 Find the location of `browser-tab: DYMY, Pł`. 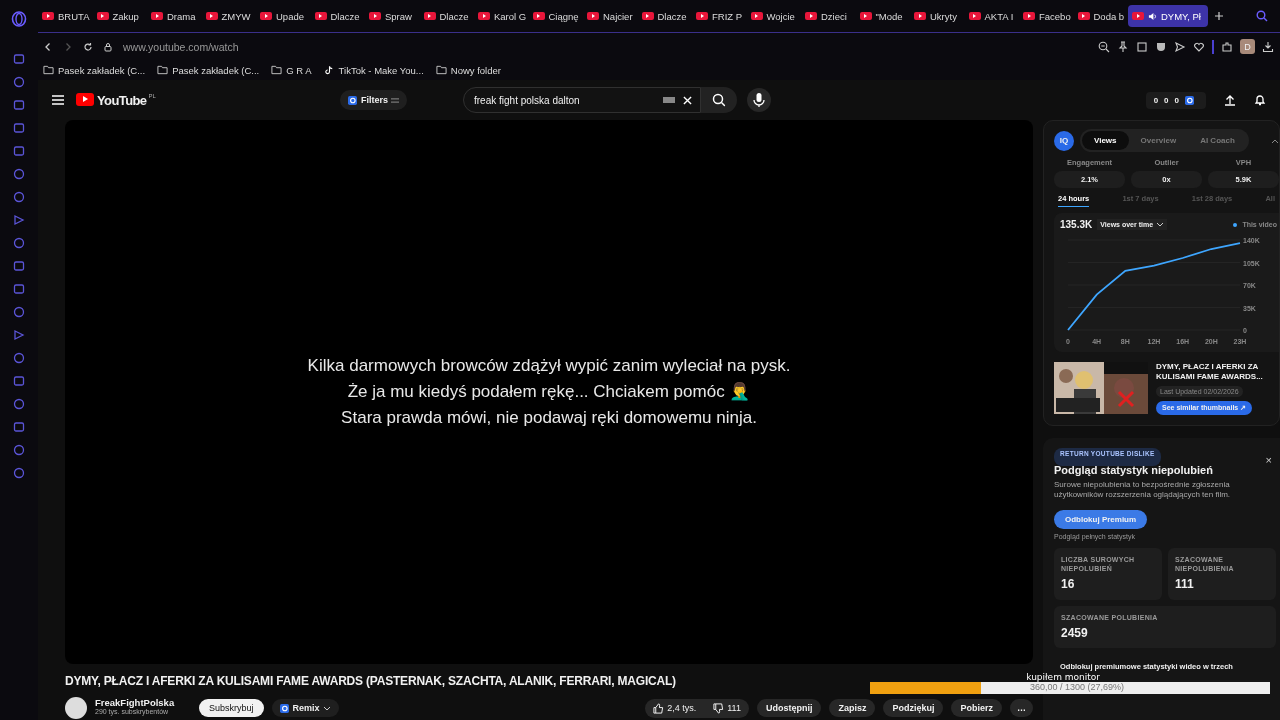

browser-tab: DYMY, Pł is located at coordinates (1168, 16).